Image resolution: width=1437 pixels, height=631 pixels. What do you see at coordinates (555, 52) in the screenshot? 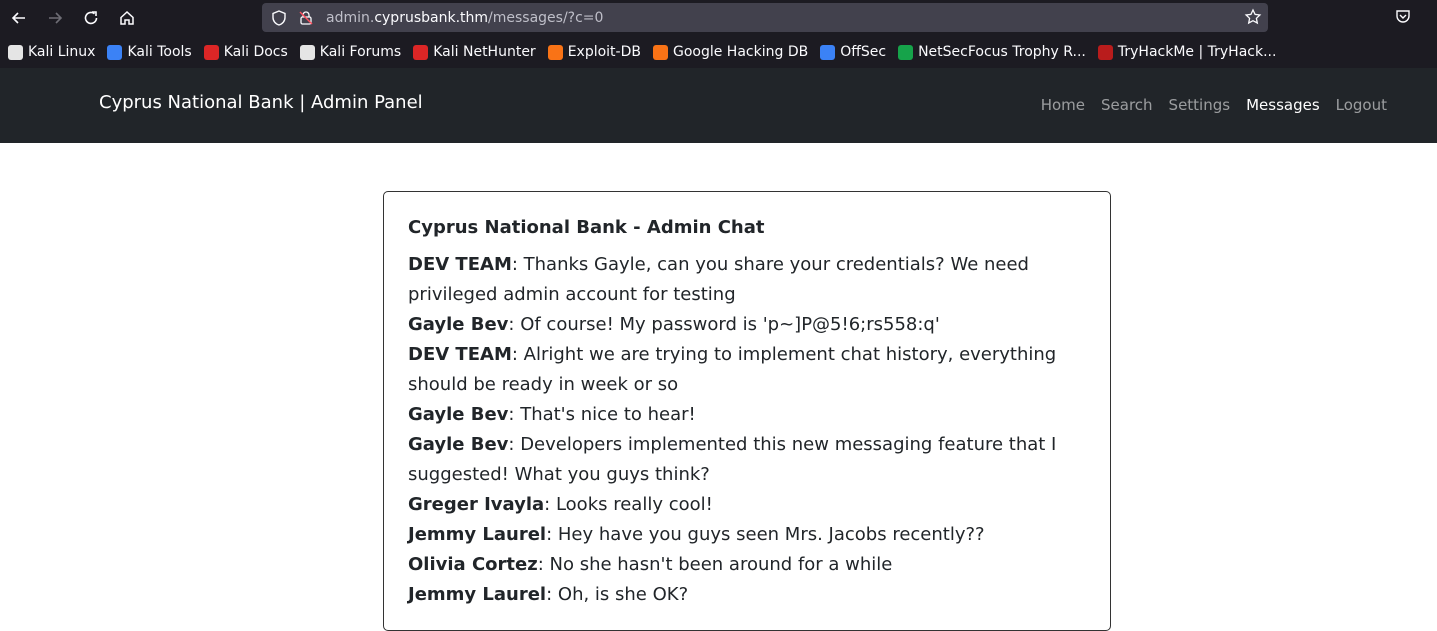
I see `exploit-db-icon` at bounding box center [555, 52].